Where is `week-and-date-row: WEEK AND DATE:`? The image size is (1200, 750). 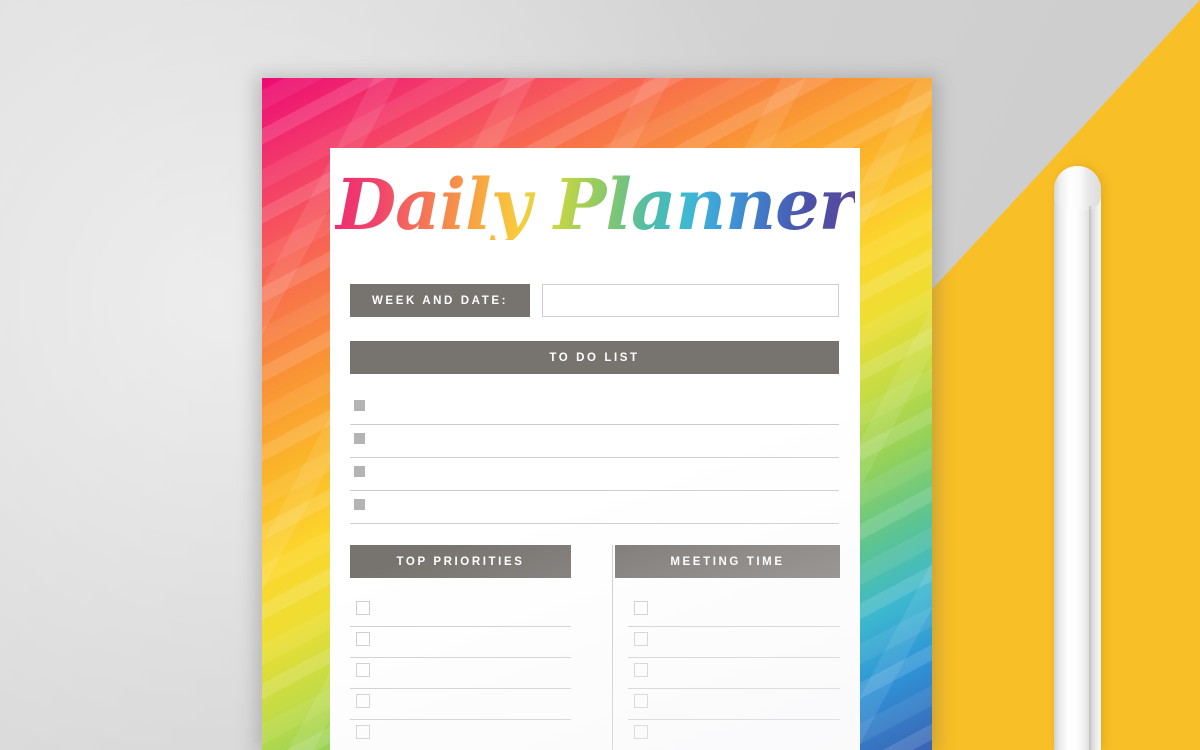 week-and-date-row: WEEK AND DATE: is located at coordinates (594, 300).